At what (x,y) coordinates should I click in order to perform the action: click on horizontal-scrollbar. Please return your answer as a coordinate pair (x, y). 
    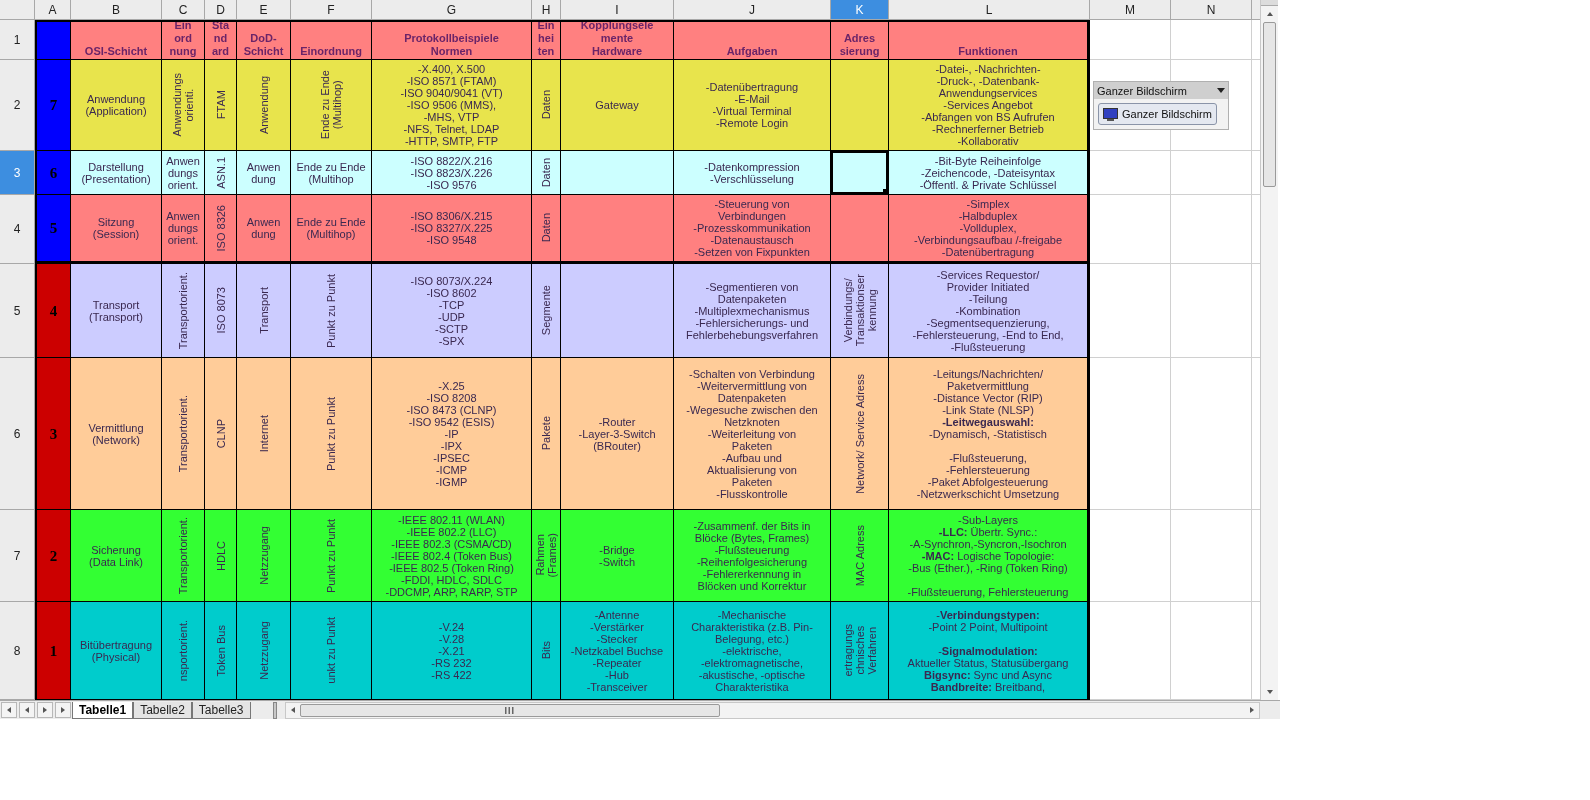
    Looking at the image, I should click on (772, 710).